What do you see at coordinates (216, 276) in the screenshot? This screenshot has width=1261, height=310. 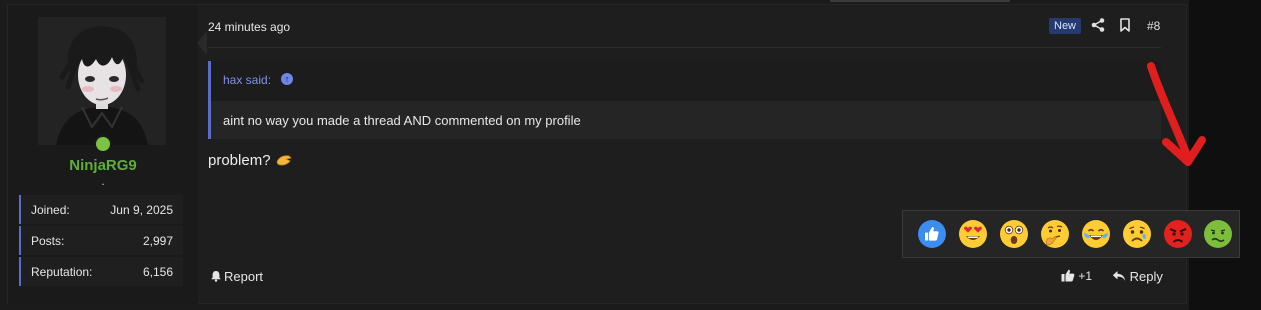 I see `bell-icon` at bounding box center [216, 276].